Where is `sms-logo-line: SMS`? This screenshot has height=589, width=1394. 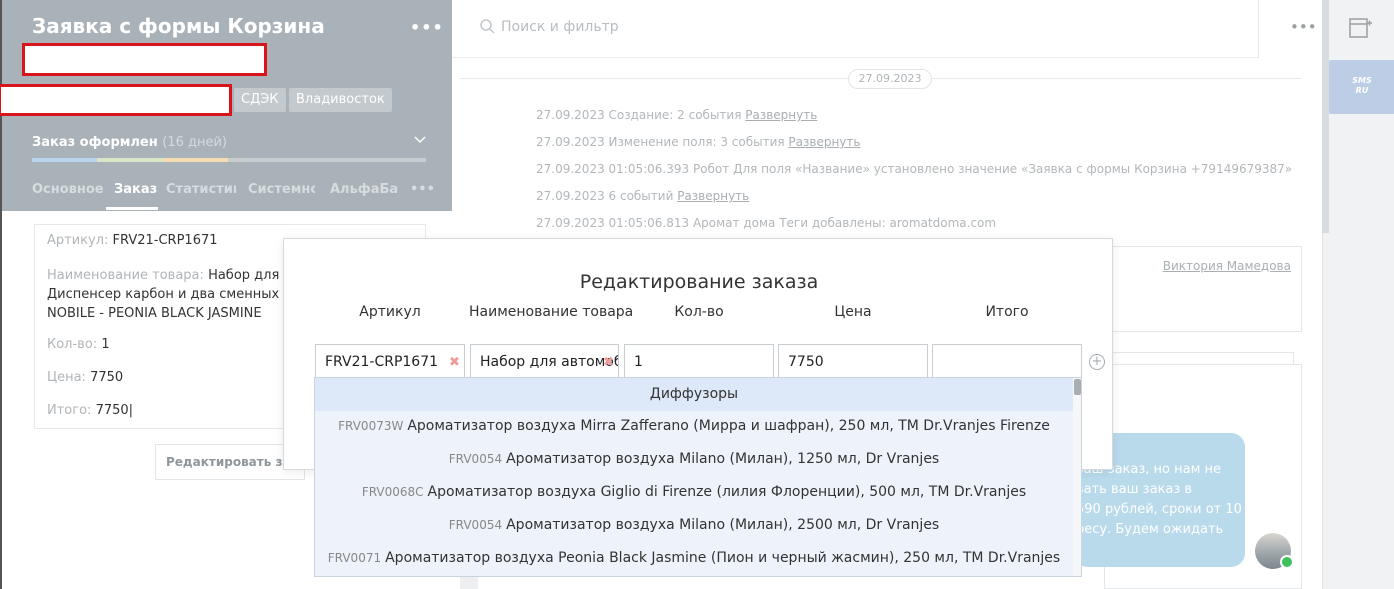 sms-logo-line: SMS is located at coordinates (1362, 80).